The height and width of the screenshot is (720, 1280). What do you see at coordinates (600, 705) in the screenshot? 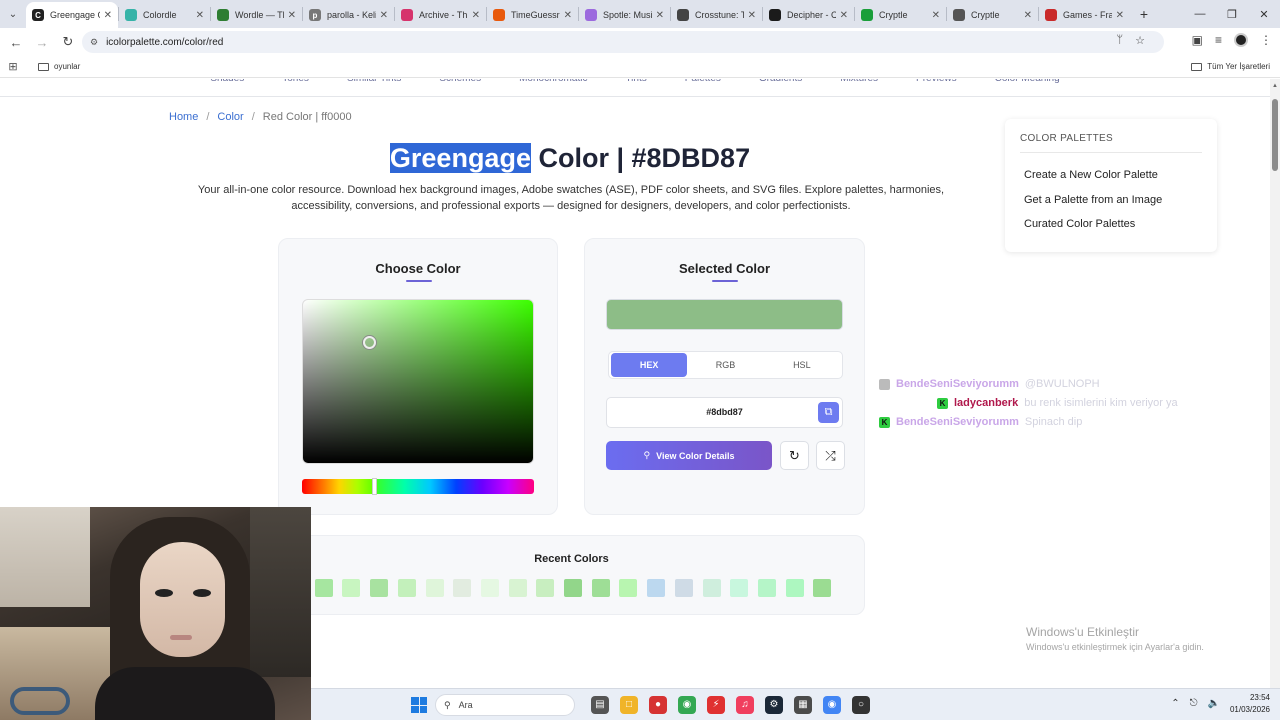
I see `file-explorer-icon: ▤` at bounding box center [600, 705].